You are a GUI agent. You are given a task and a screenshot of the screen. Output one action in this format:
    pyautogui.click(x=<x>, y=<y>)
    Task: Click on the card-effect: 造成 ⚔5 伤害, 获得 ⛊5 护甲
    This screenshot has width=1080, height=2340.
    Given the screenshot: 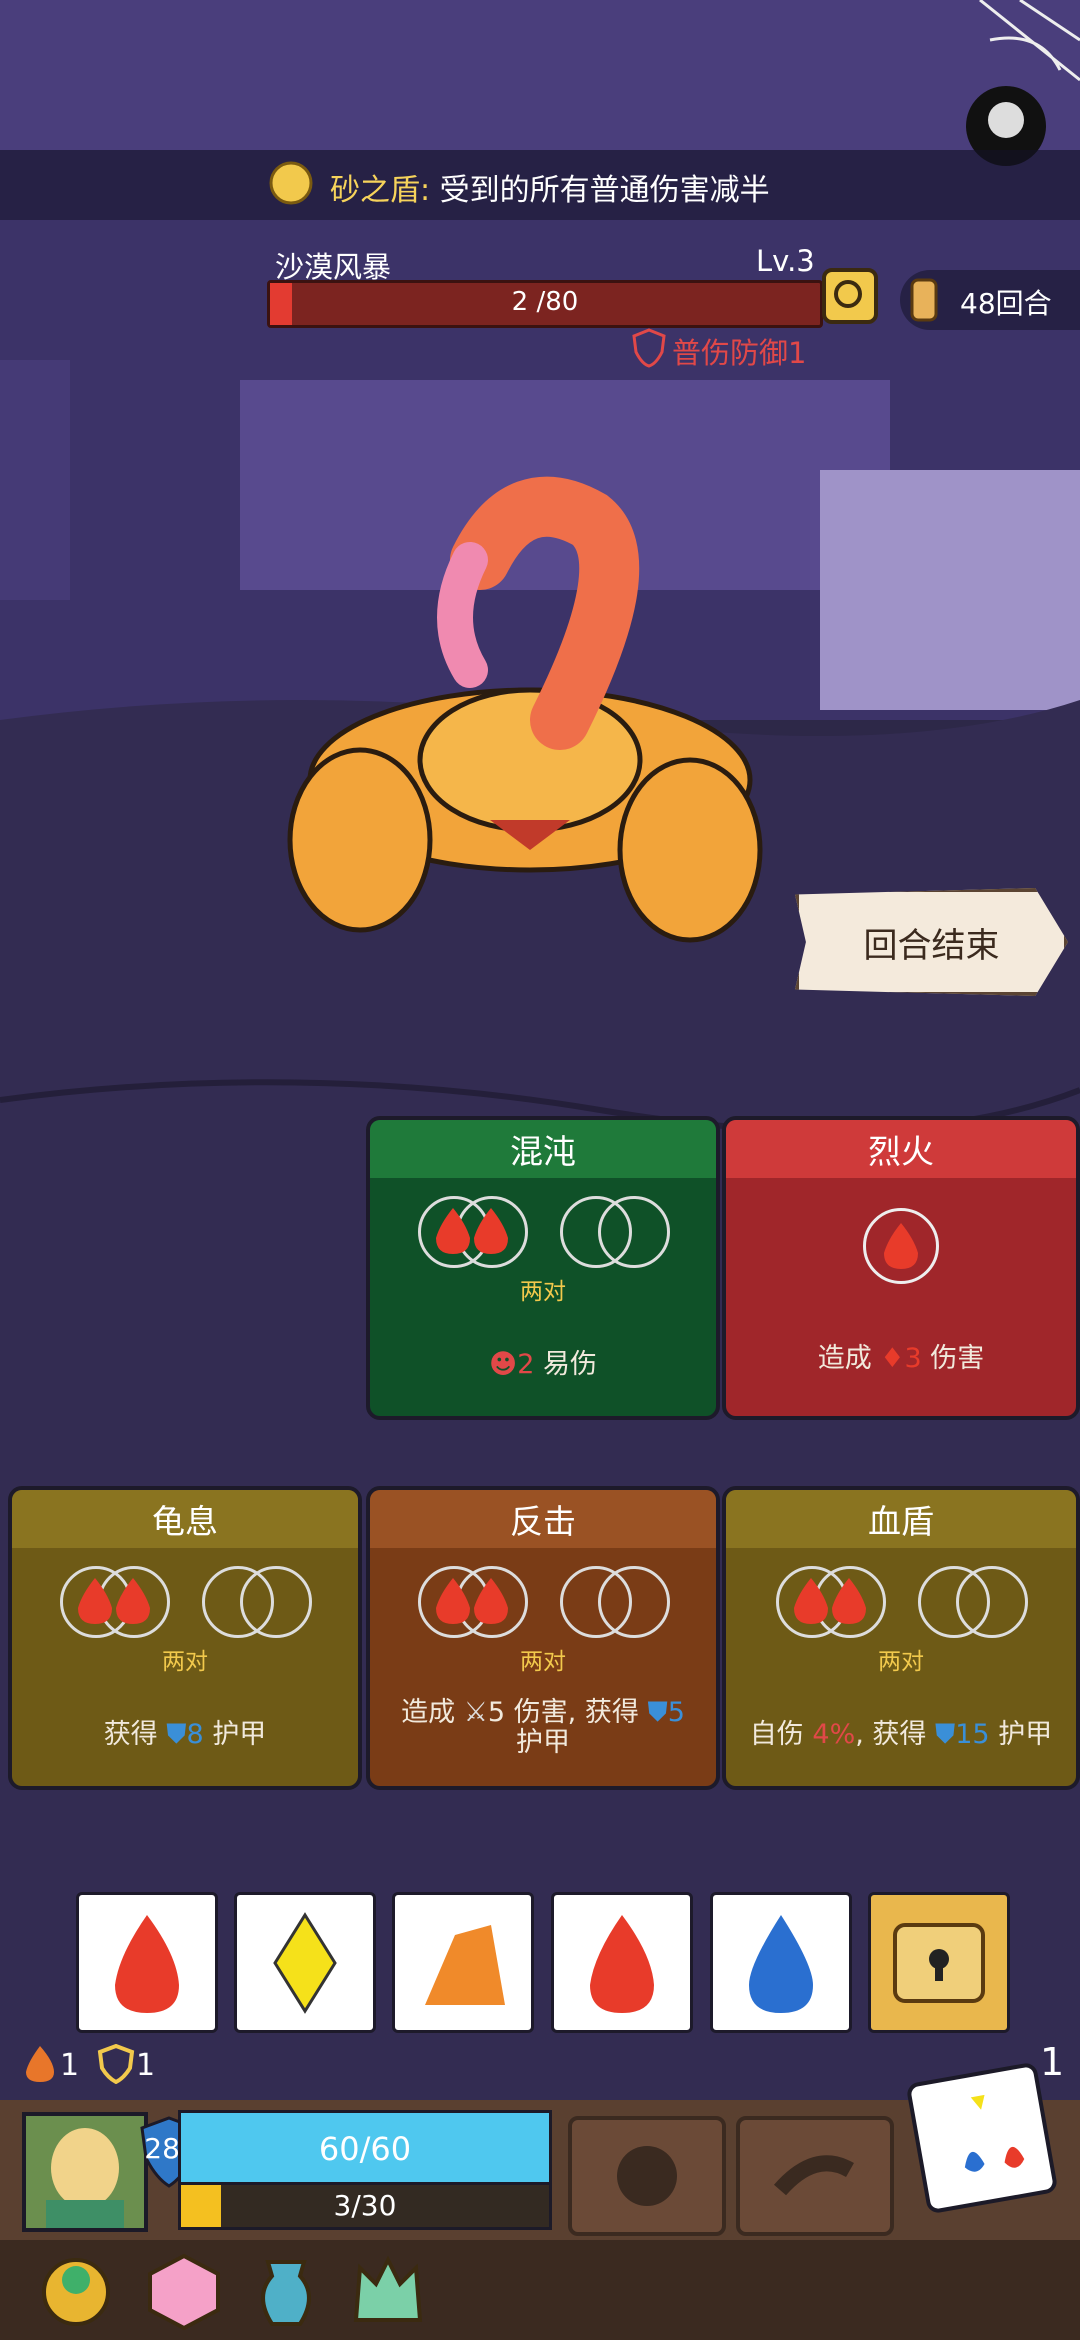 What is the action you would take?
    pyautogui.click(x=543, y=1728)
    